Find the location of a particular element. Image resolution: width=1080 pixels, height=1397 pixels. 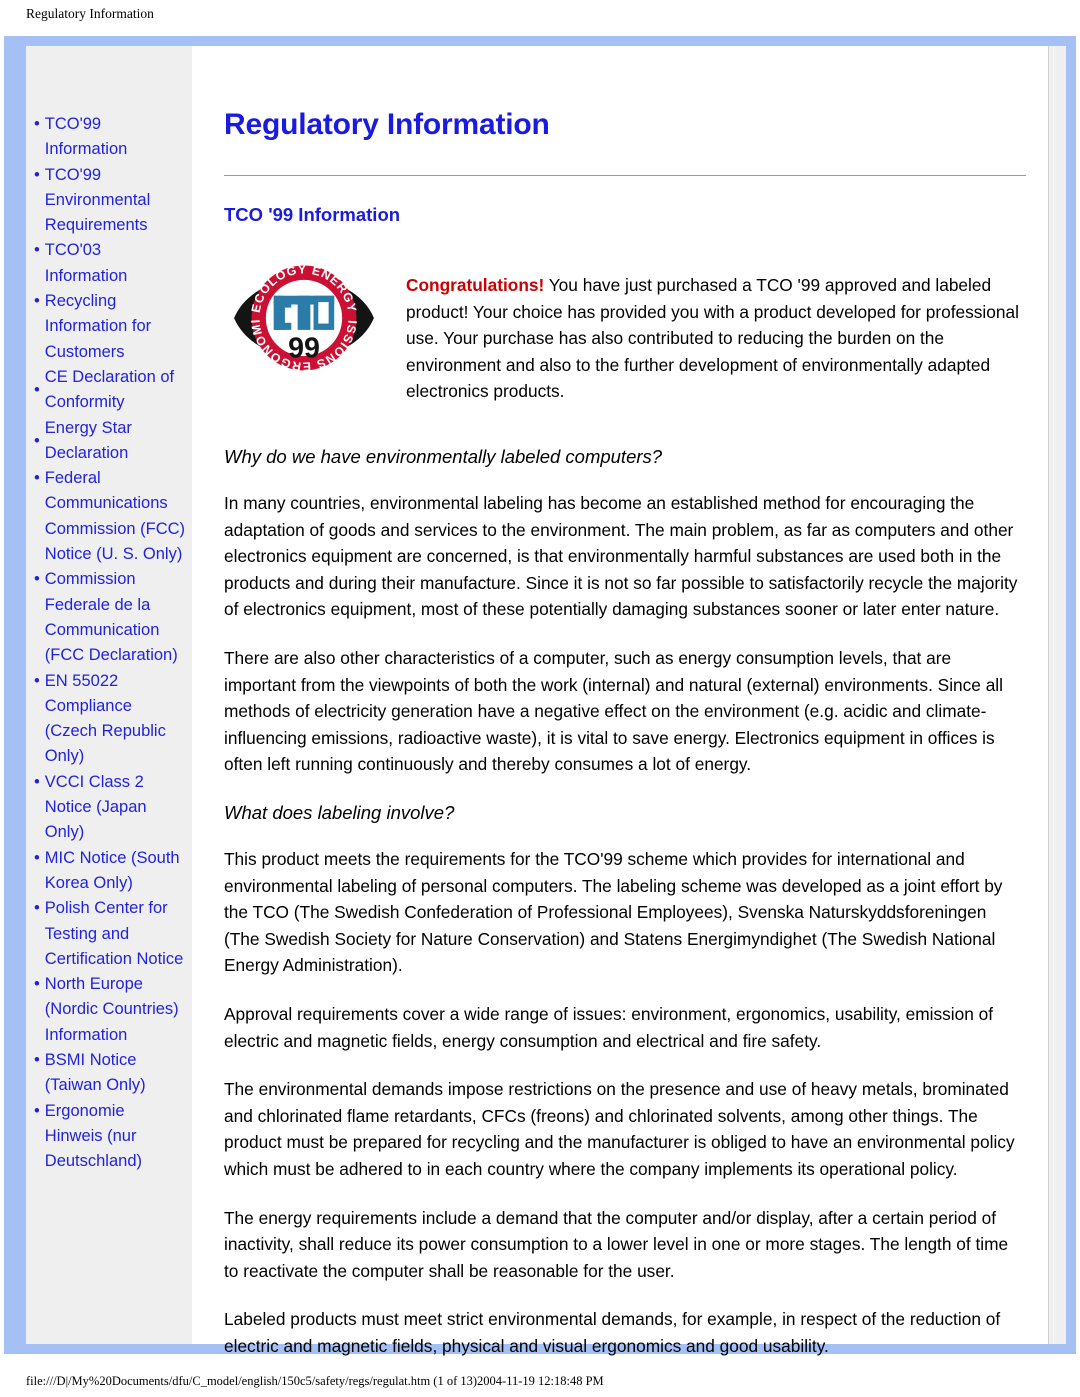

sidebar-item-ergonomie-hinweis: • Ergonomie Hinweis (nur Deutschland) is located at coordinates (109, 1137).